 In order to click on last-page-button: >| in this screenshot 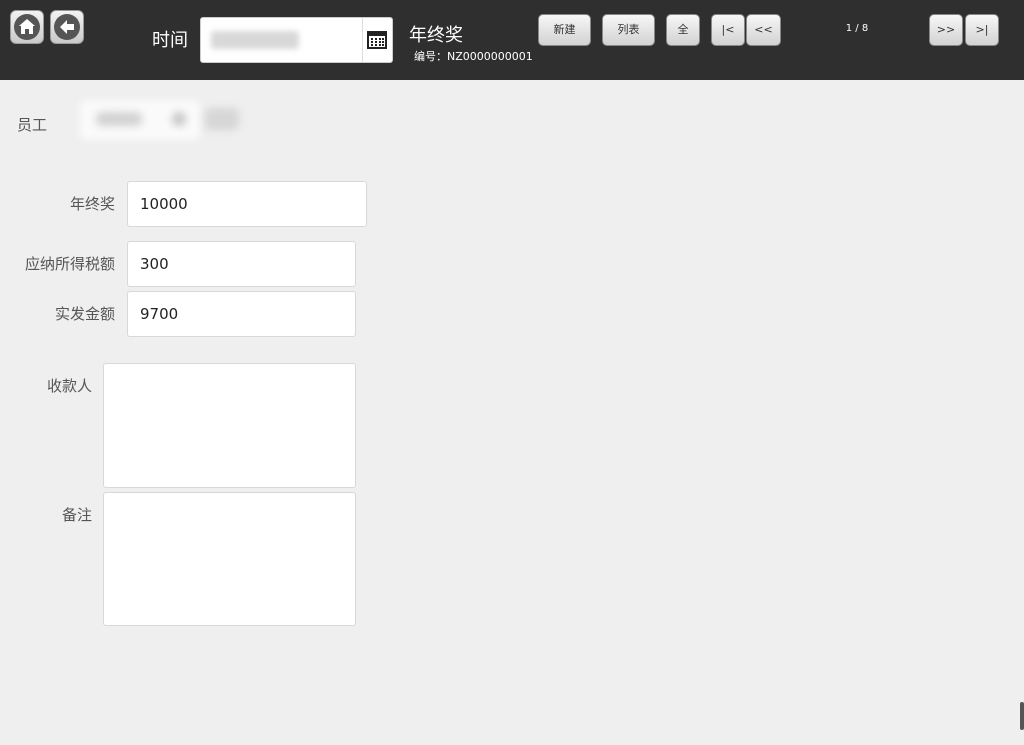, I will do `click(982, 30)`.